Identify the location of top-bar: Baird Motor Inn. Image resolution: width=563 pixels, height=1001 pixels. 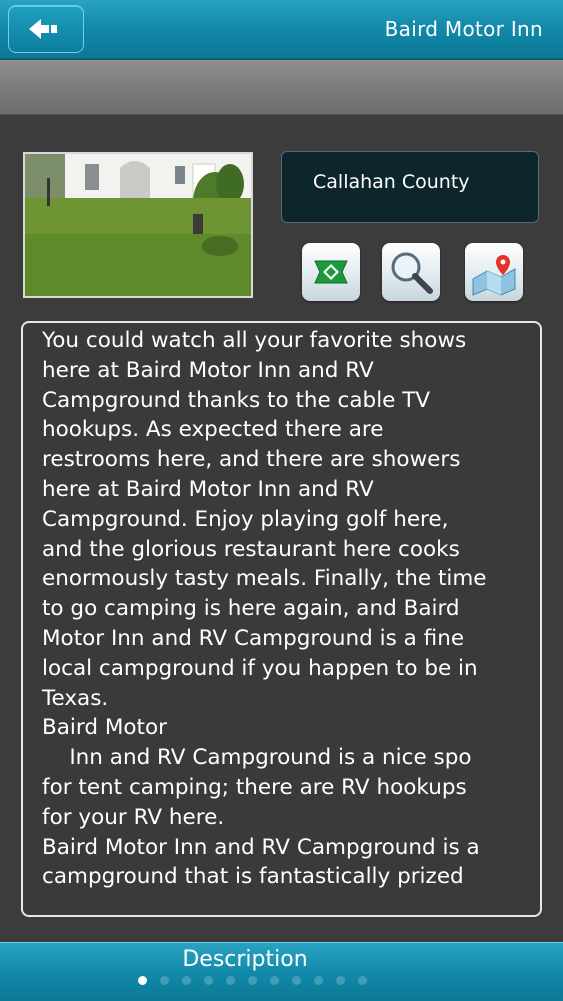
(281, 30).